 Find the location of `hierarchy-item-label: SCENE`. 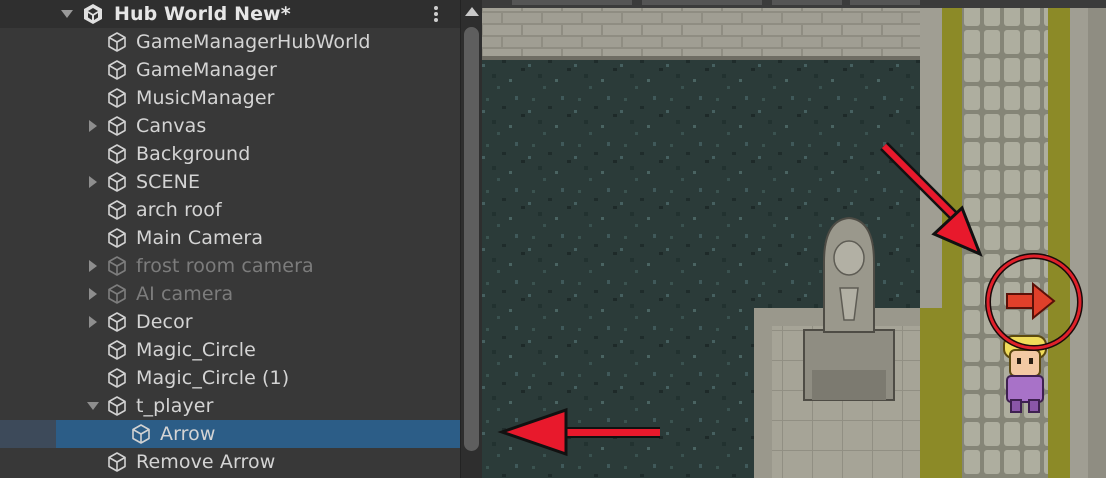

hierarchy-item-label: SCENE is located at coordinates (168, 182).